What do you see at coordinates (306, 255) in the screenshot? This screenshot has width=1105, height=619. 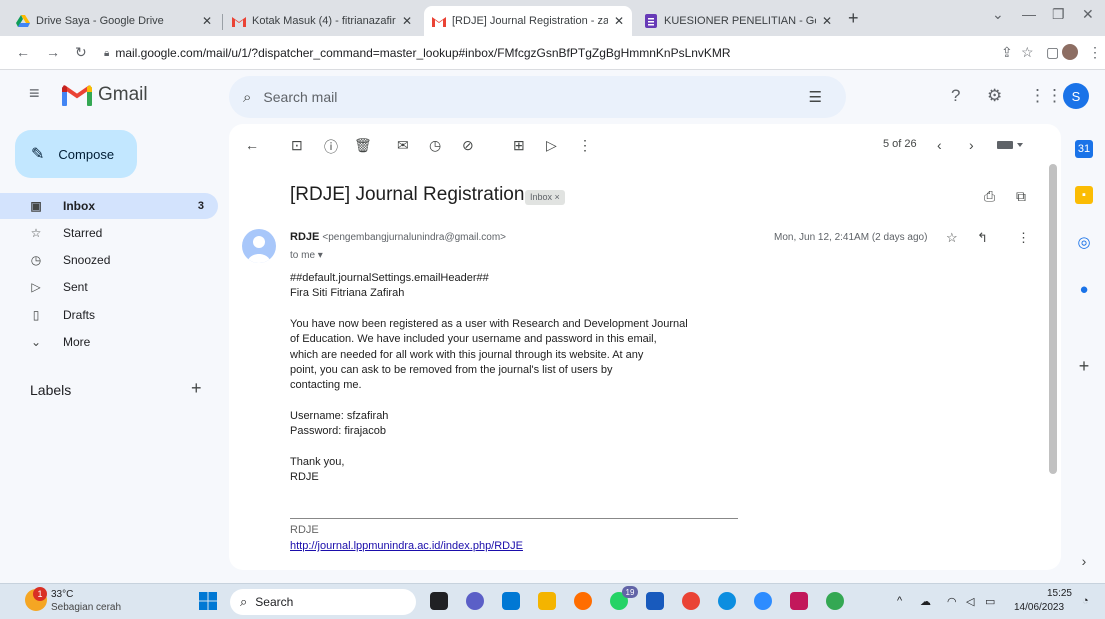 I see `recipient-dropdown: to me ▾` at bounding box center [306, 255].